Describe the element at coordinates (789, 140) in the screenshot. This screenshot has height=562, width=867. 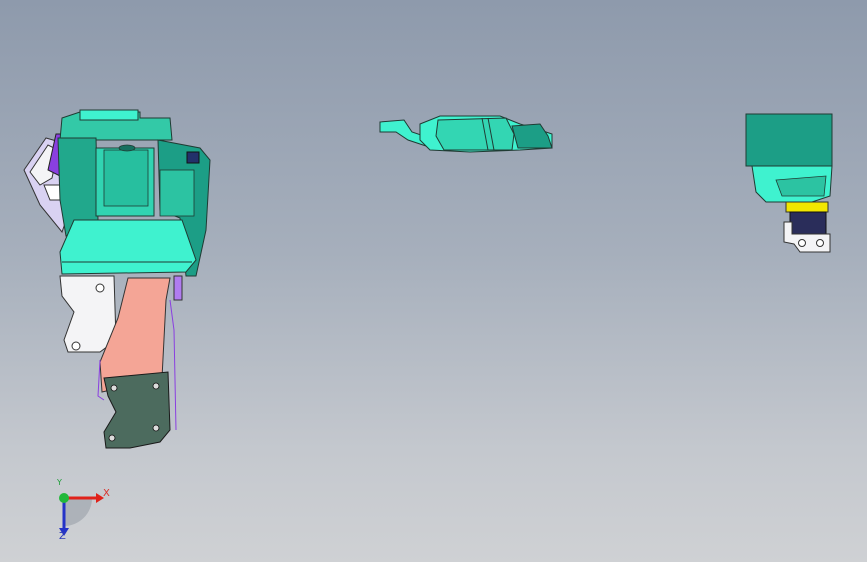
I see `side-top-block` at that location.